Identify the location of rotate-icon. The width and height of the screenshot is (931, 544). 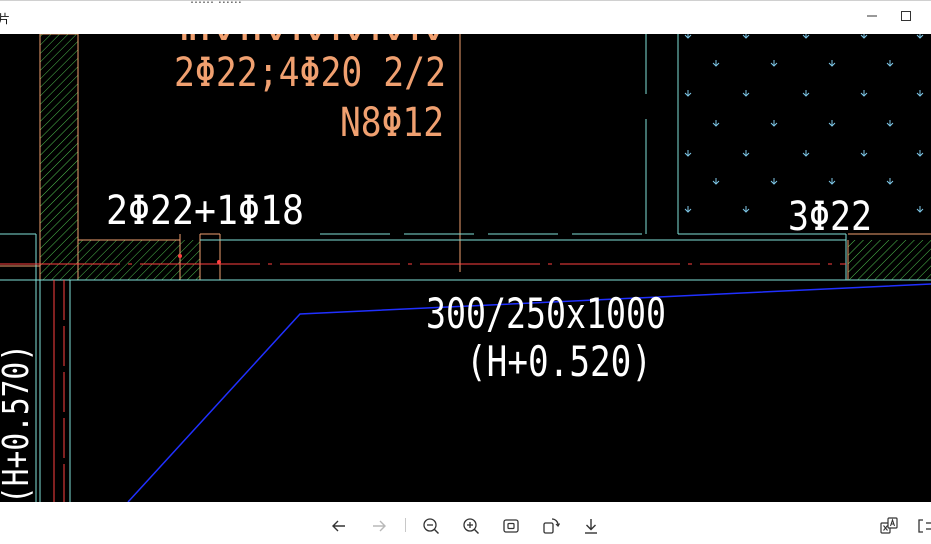
(551, 526).